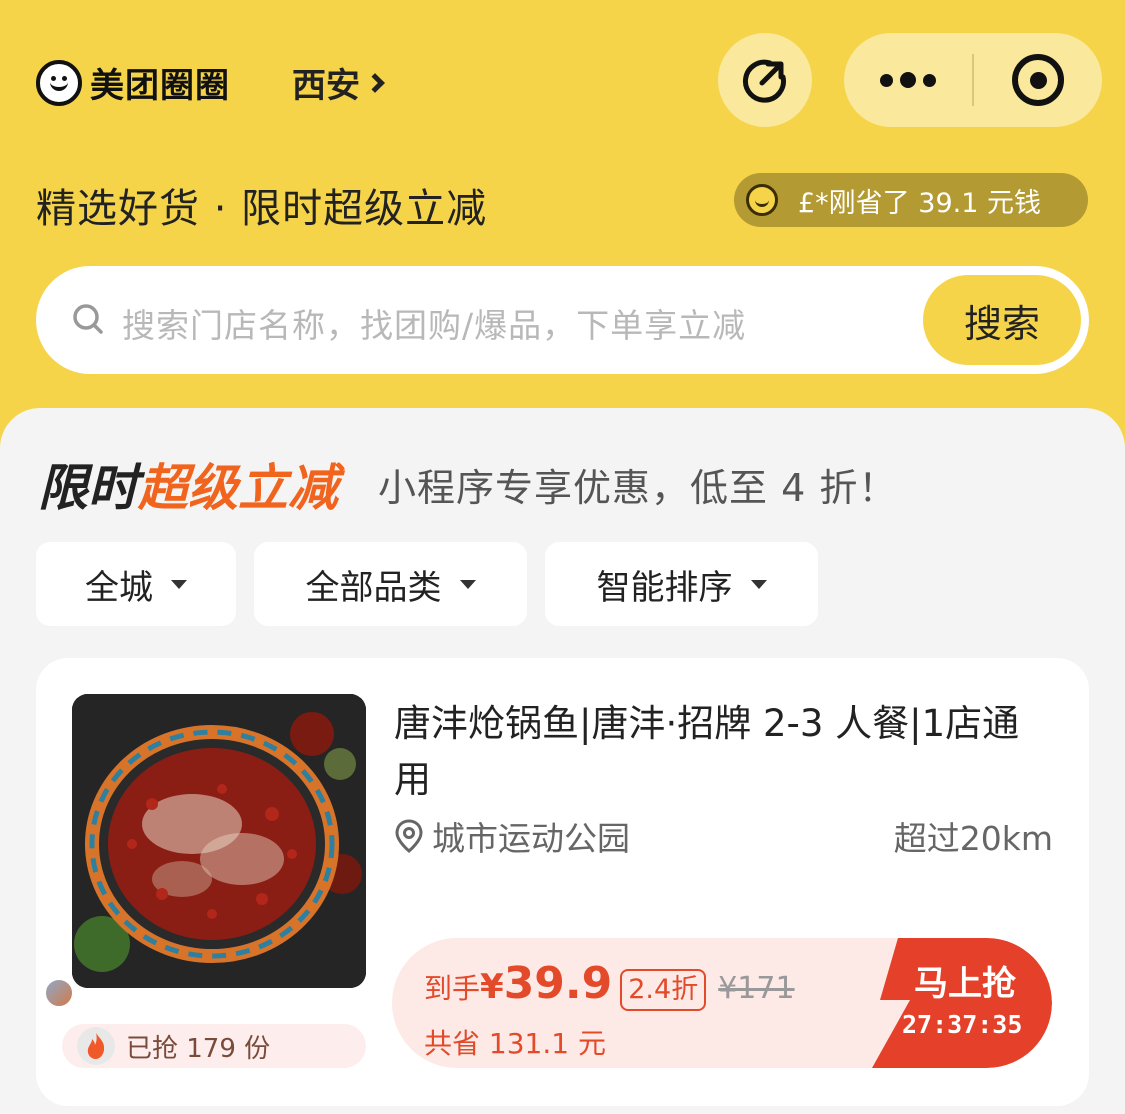 The image size is (1125, 1114). Describe the element at coordinates (973, 80) in the screenshot. I see `mini-program-capsule` at that location.